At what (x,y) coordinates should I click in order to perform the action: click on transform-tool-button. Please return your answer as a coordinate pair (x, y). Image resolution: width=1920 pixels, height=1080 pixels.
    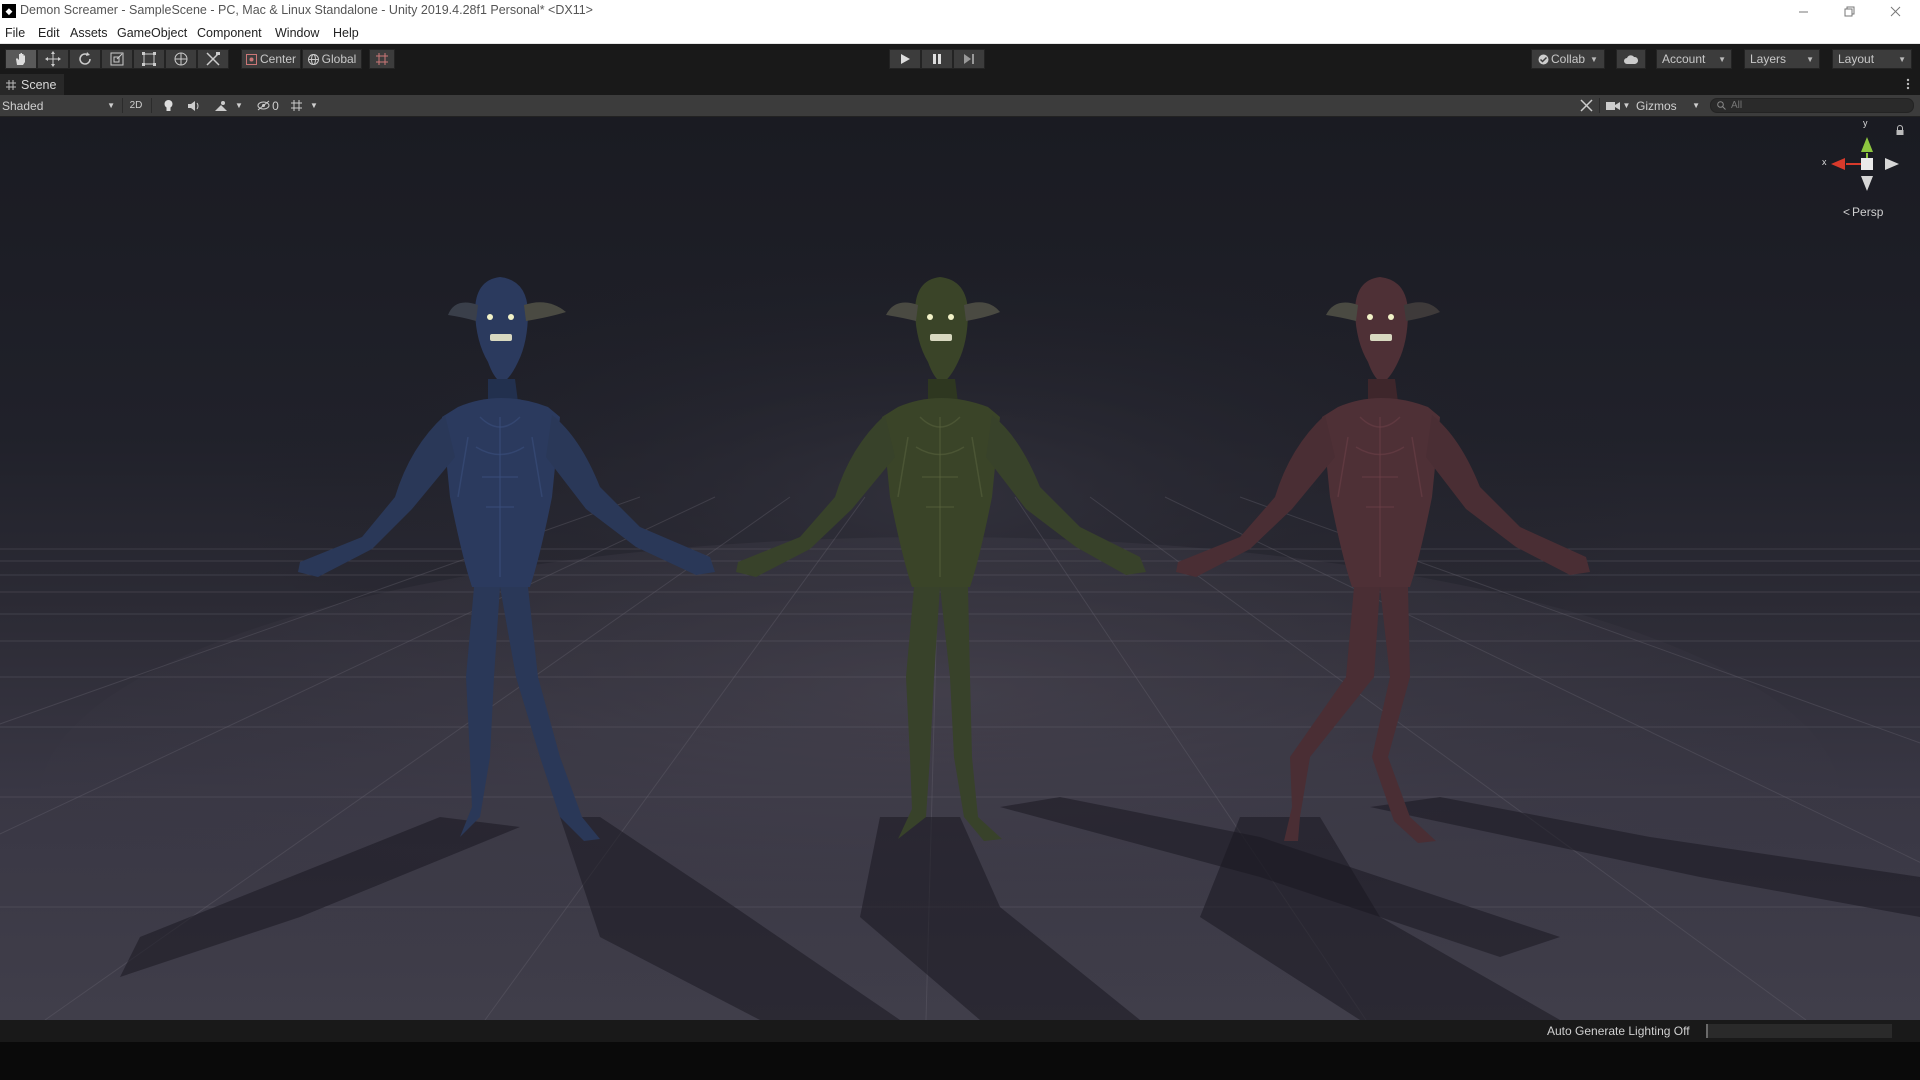
    Looking at the image, I should click on (181, 59).